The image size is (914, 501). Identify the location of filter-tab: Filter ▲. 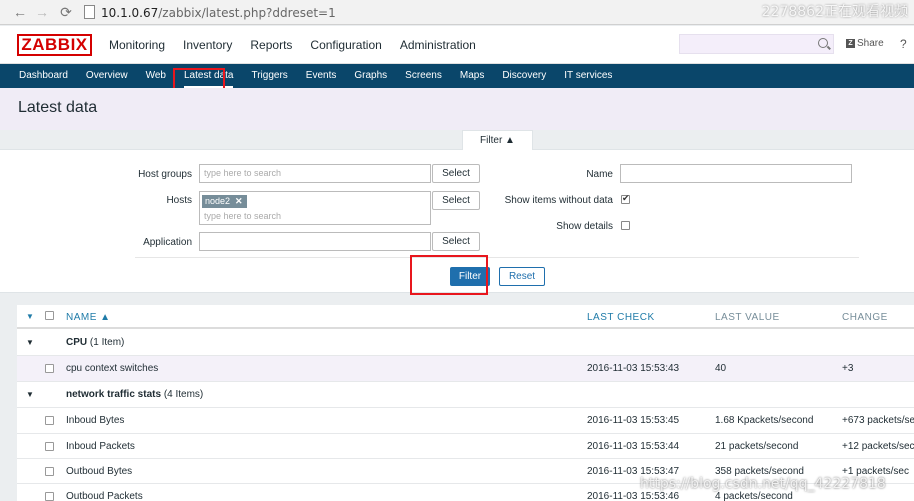
(497, 140).